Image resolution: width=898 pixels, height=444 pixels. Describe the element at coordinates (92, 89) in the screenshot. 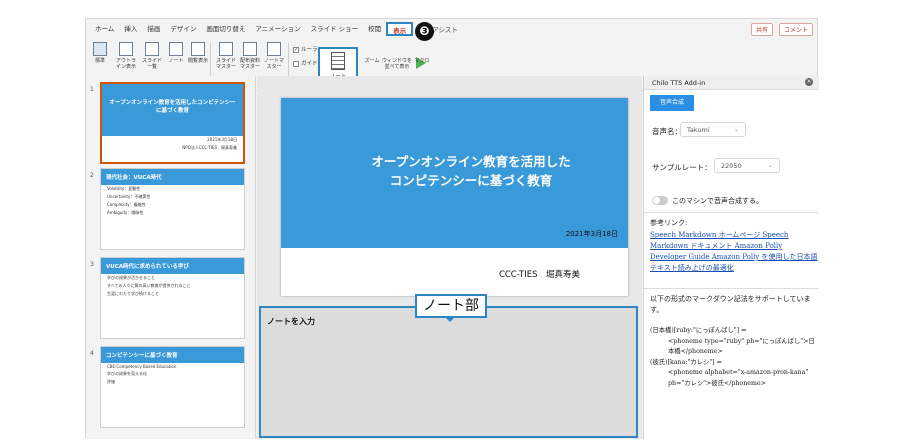

I see `thumb-number: 1` at that location.